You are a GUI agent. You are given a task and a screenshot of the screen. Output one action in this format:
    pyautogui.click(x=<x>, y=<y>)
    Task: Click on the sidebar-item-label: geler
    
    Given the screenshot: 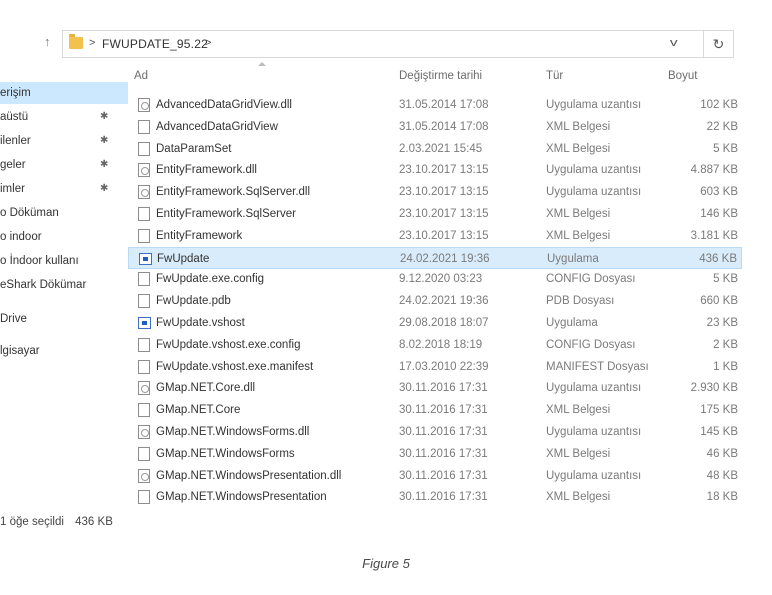 What is the action you would take?
    pyautogui.click(x=13, y=165)
    